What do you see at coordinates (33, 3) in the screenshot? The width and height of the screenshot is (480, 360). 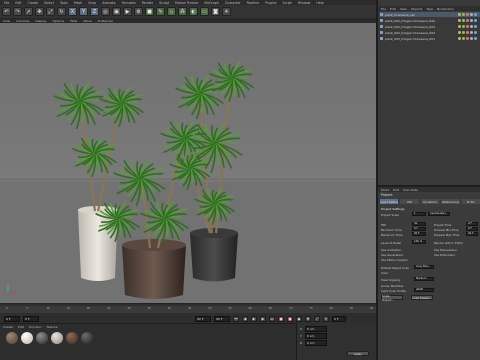 I see `menu-item: Create` at bounding box center [33, 3].